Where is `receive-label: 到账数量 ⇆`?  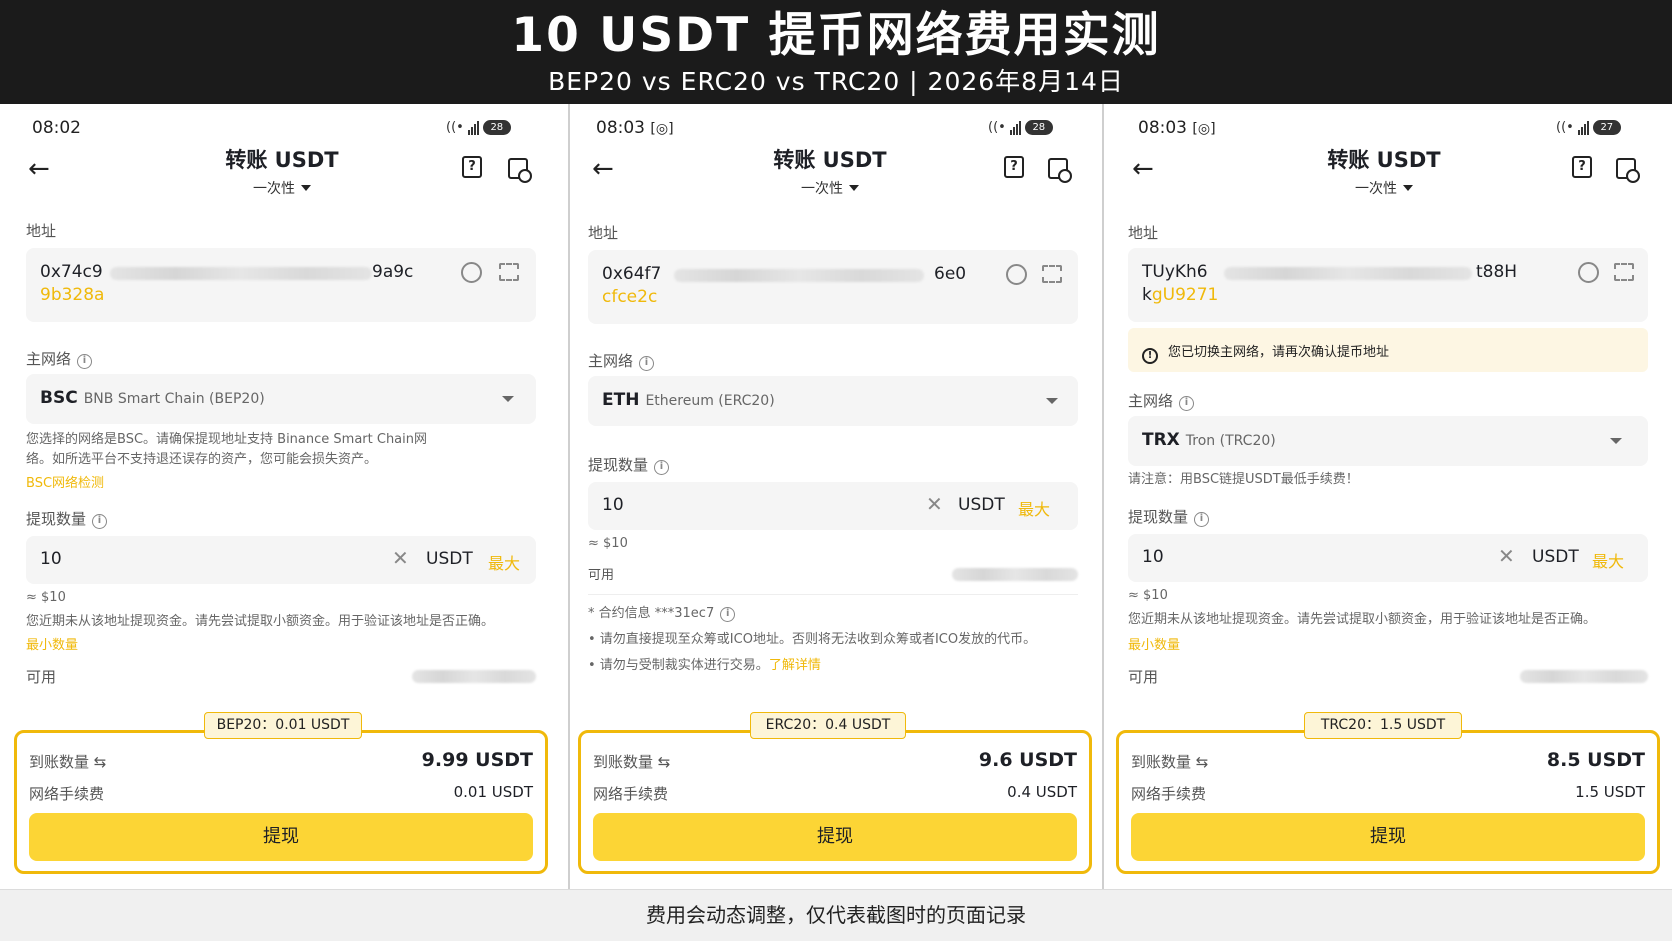 receive-label: 到账数量 ⇆ is located at coordinates (1170, 762).